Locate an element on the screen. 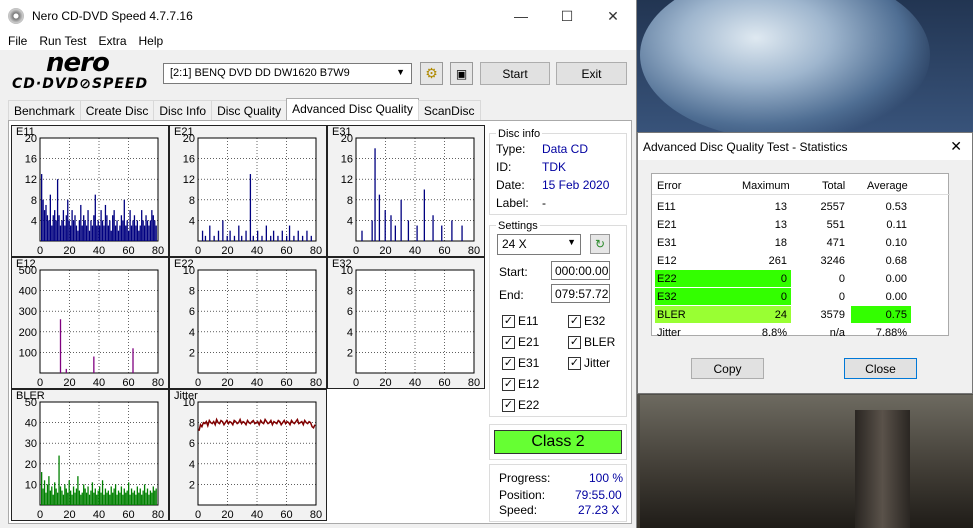 This screenshot has height=528, width=973. cell-max: 261 is located at coordinates (777, 261).